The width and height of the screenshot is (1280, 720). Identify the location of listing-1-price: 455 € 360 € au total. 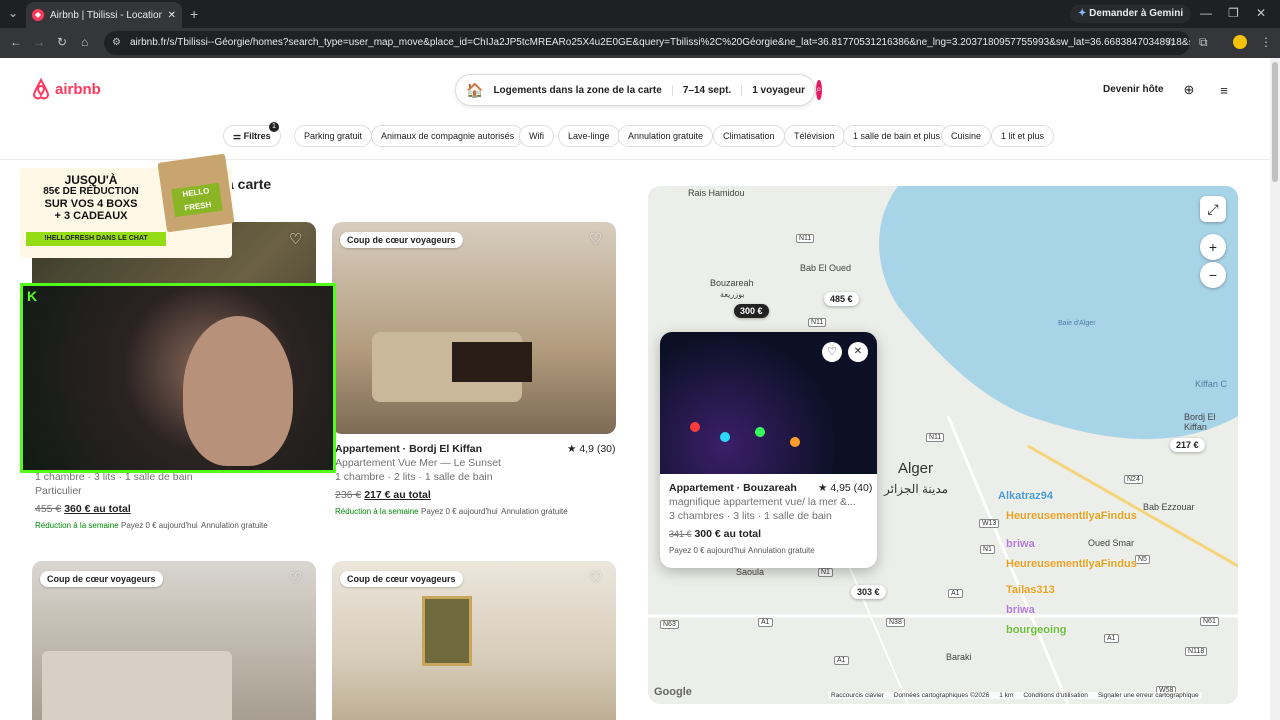
(83, 509).